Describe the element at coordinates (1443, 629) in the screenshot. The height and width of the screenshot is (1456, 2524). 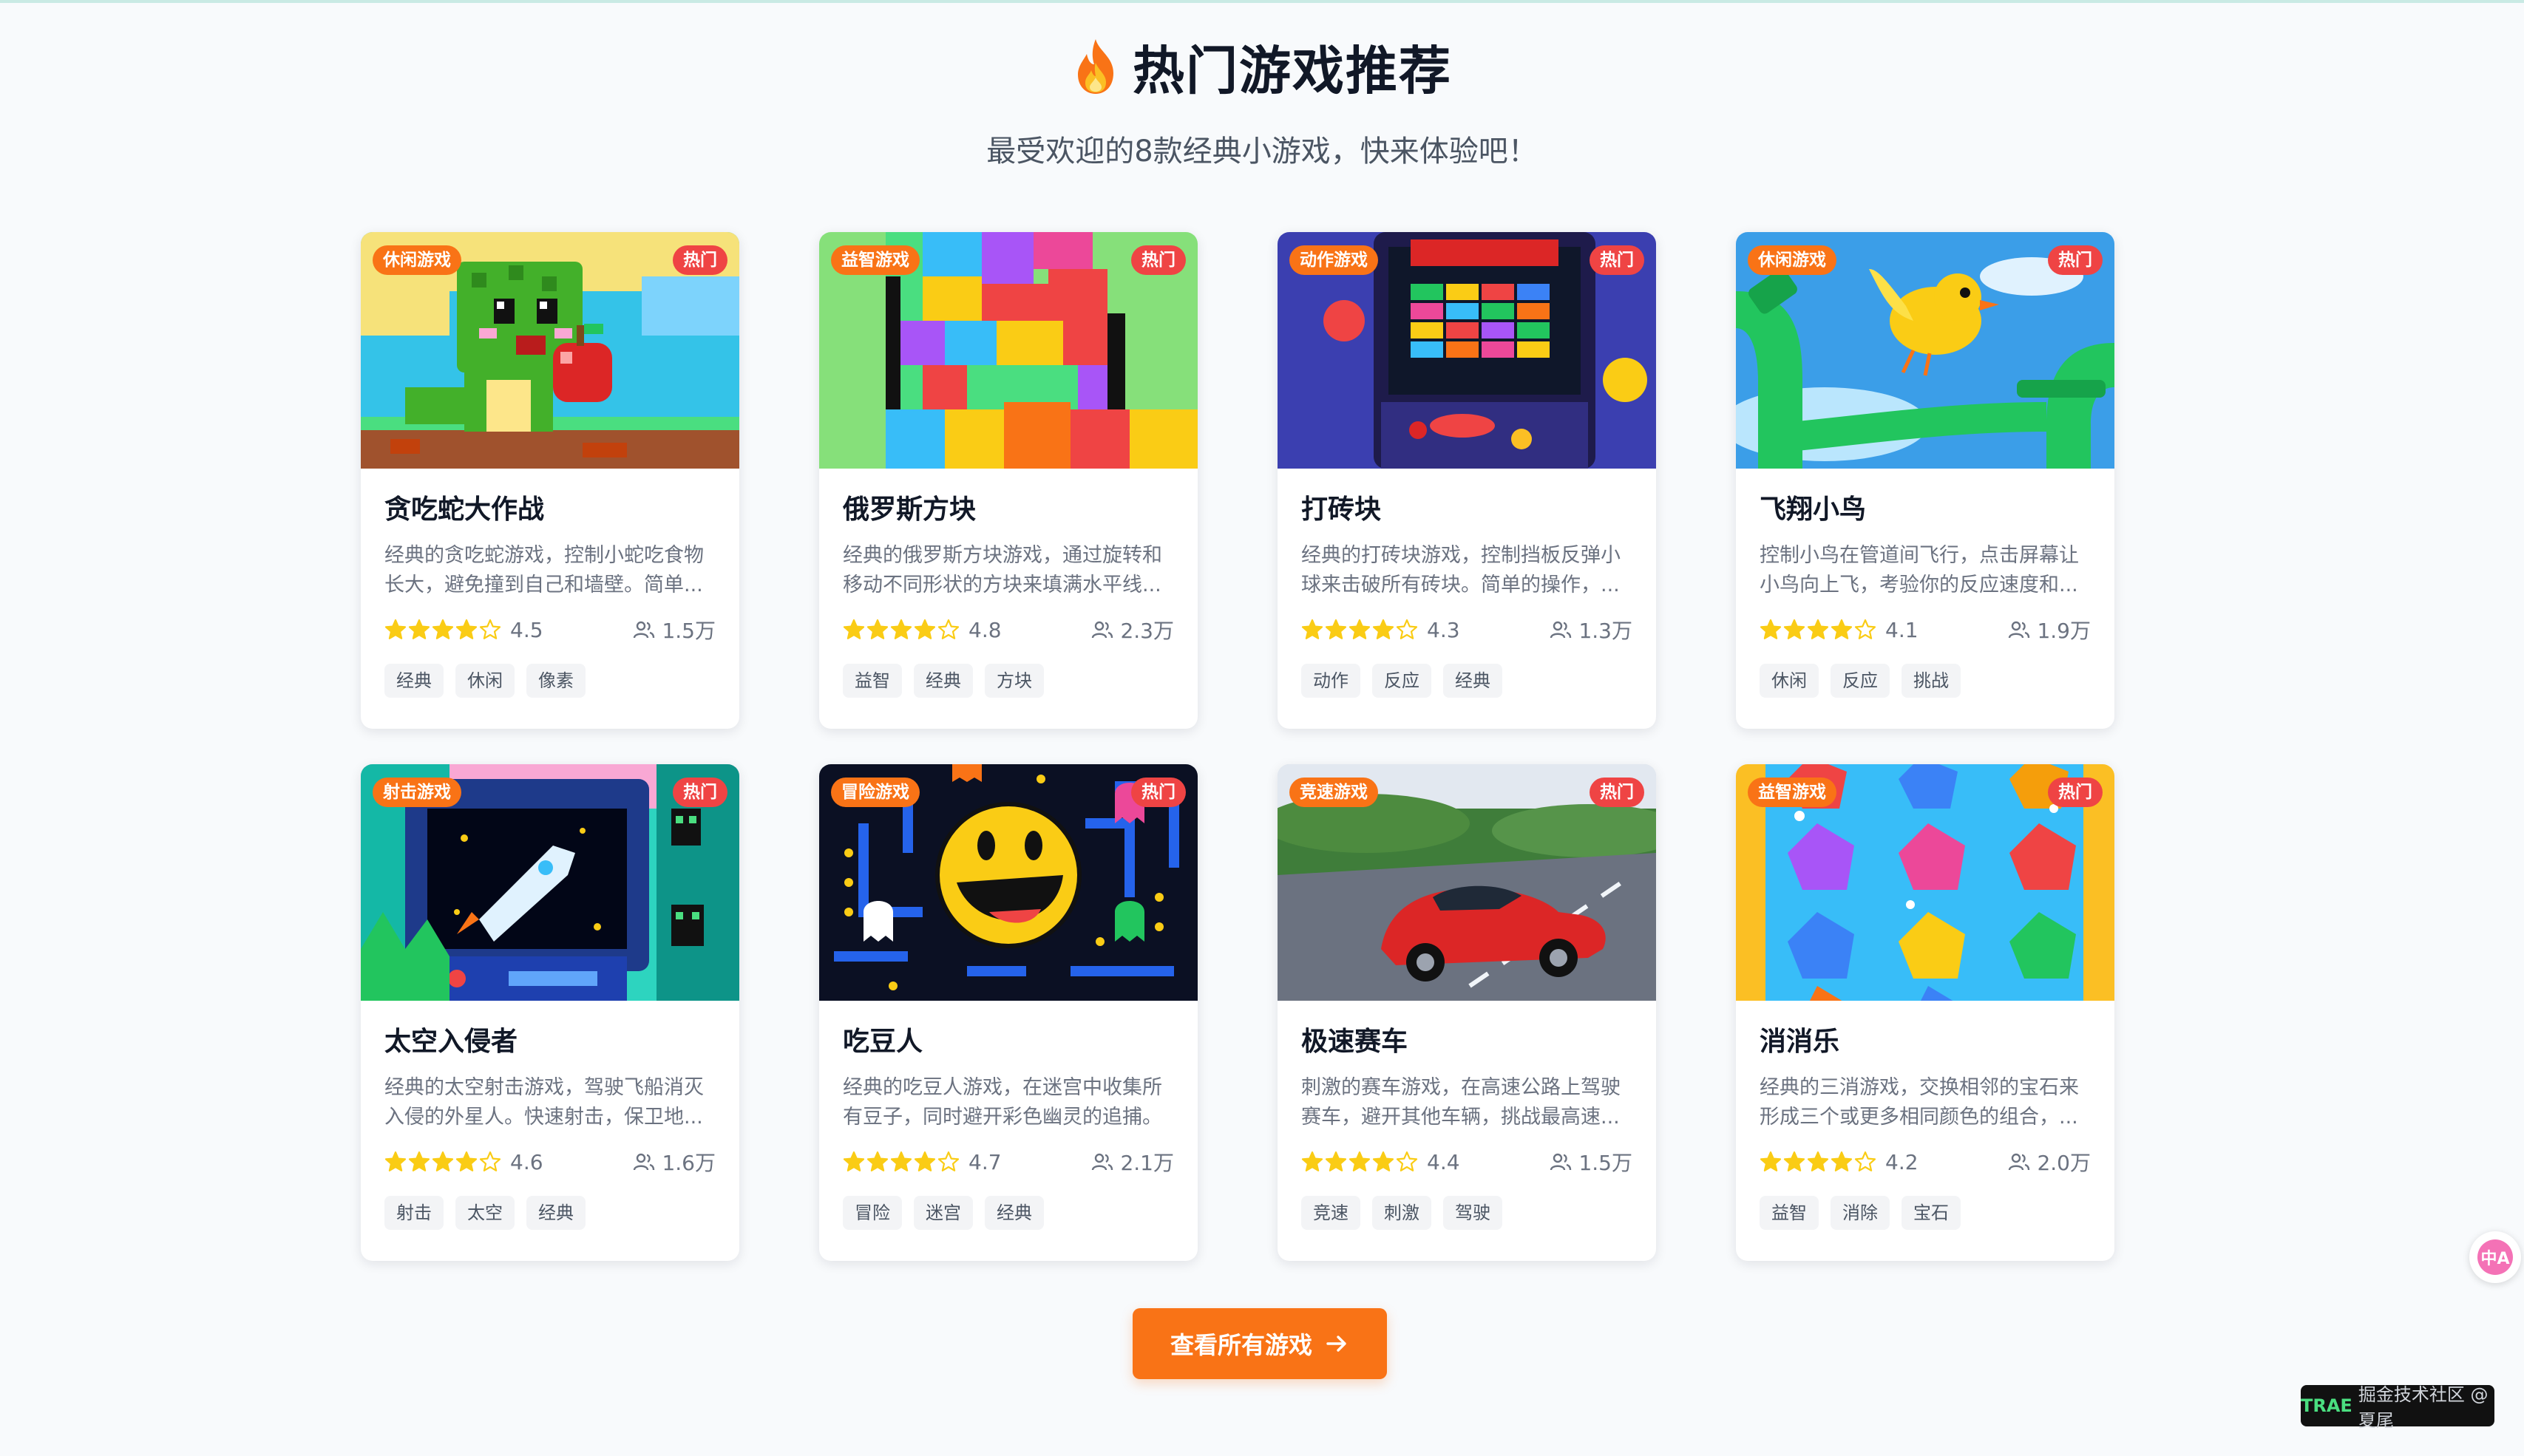
I see `rating-value: 4.3` at that location.